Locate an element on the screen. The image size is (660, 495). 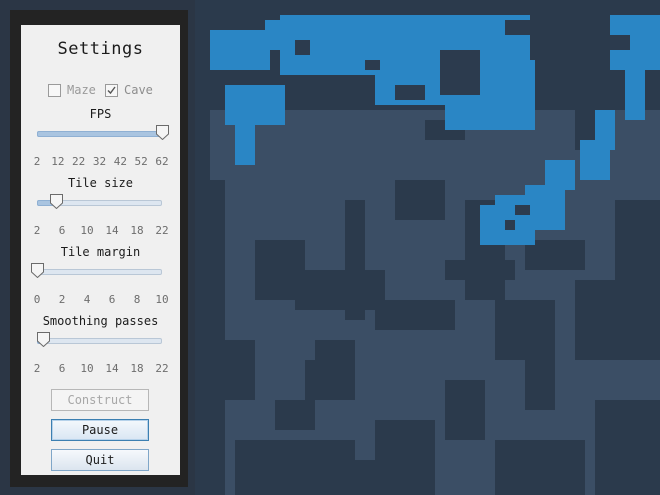
smoothing-passes-label: Smoothing passes is located at coordinates (100, 321).